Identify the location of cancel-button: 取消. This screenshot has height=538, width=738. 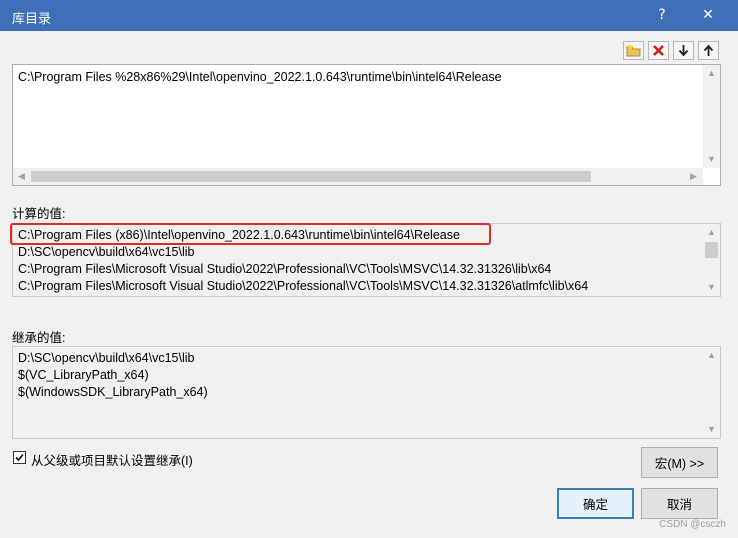
(679, 503).